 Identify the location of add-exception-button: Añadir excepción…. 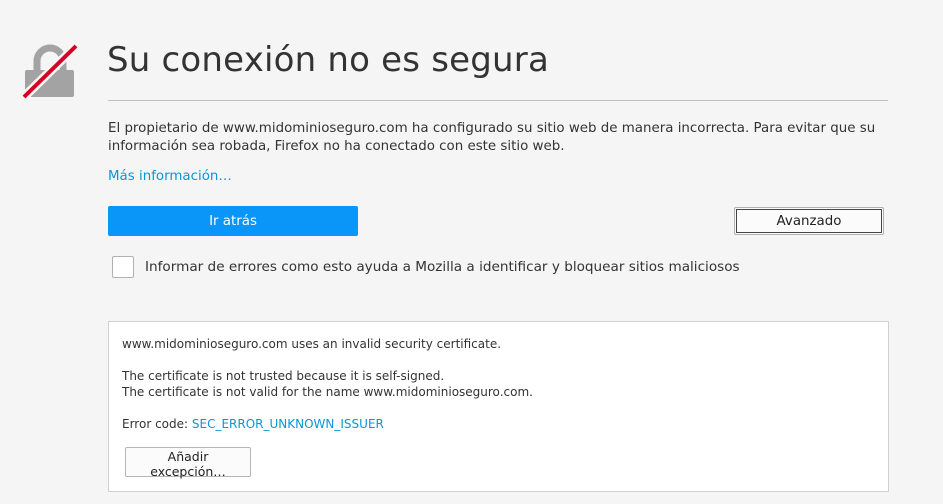
(188, 463).